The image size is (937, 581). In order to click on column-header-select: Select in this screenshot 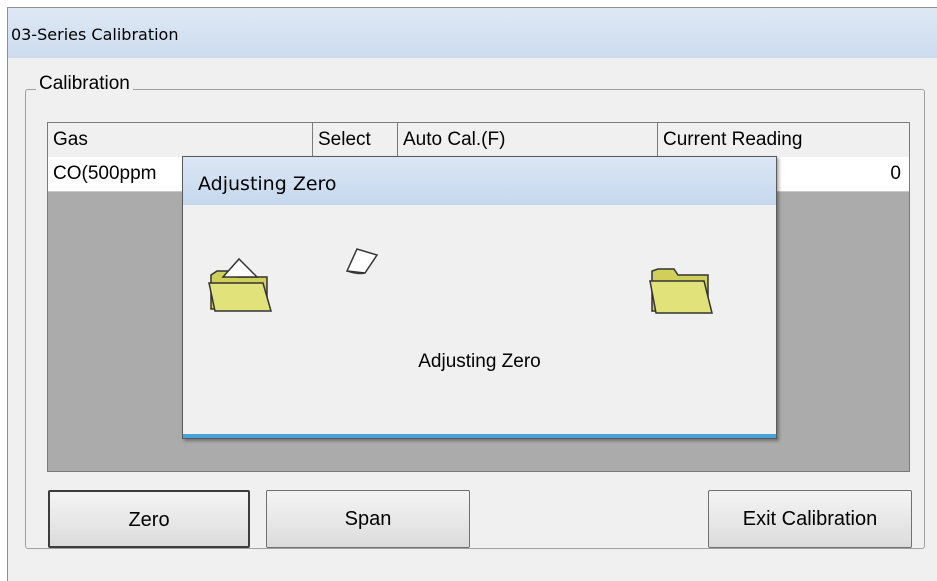, I will do `click(355, 139)`.